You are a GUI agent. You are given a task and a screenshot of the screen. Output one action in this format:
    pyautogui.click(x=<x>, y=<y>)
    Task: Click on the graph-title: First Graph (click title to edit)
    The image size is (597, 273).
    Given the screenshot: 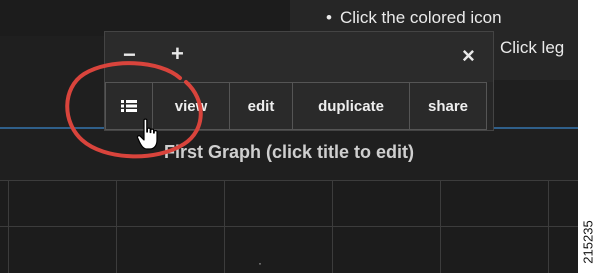 What is the action you would take?
    pyautogui.click(x=289, y=152)
    